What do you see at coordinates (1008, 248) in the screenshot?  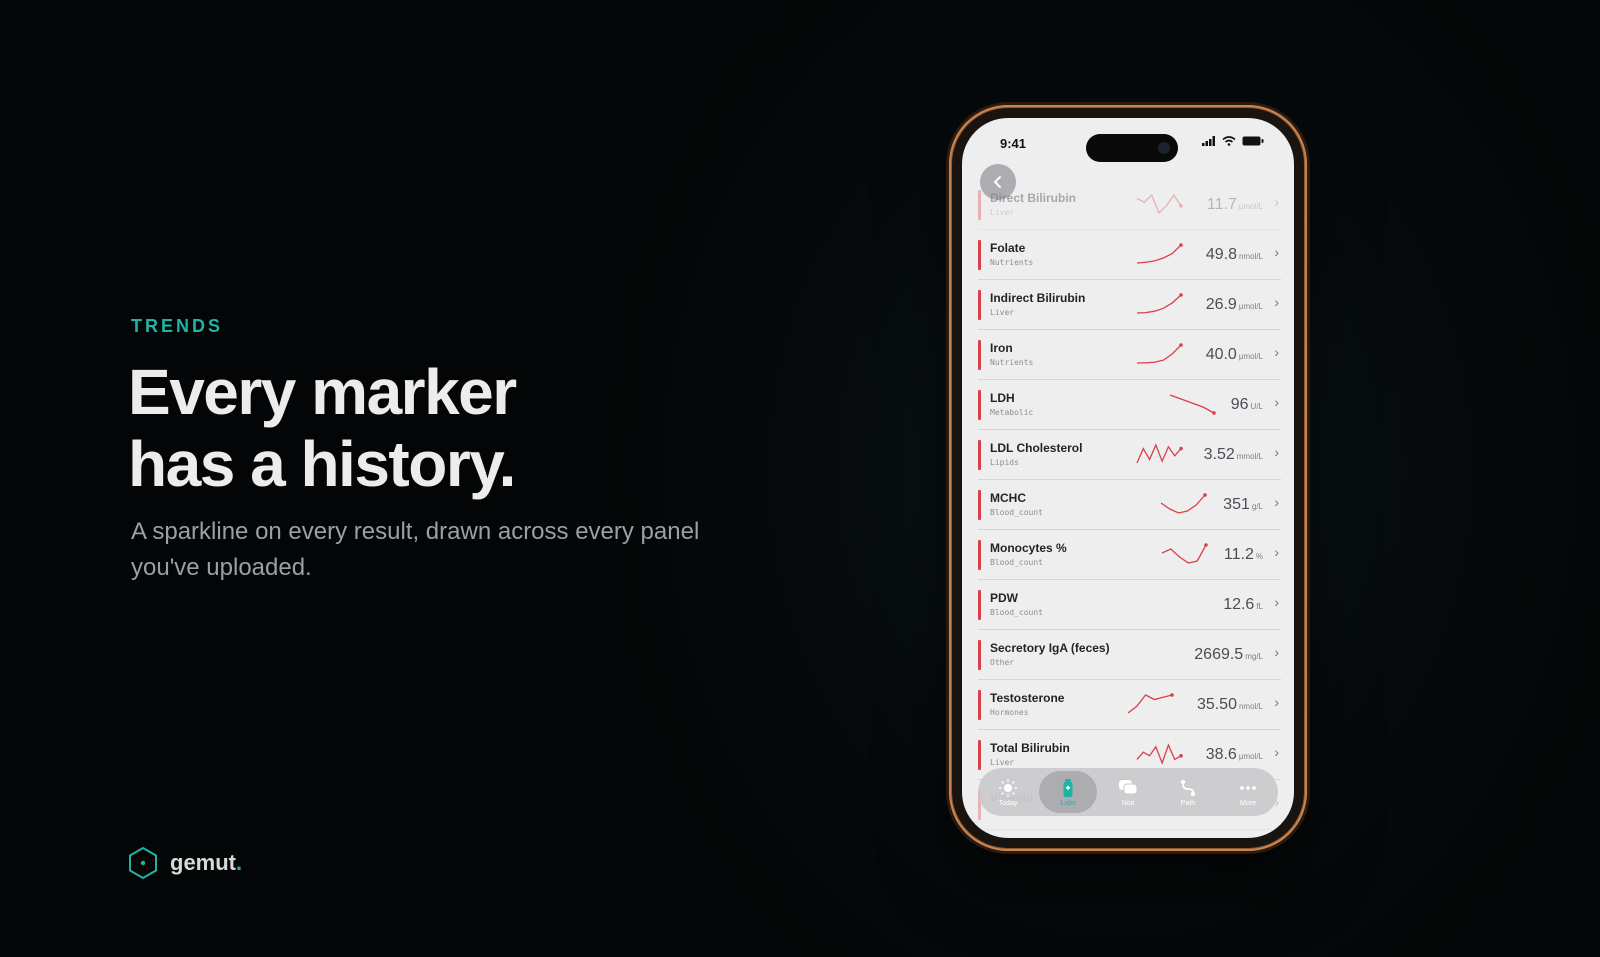 I see `marker-name: Folate` at bounding box center [1008, 248].